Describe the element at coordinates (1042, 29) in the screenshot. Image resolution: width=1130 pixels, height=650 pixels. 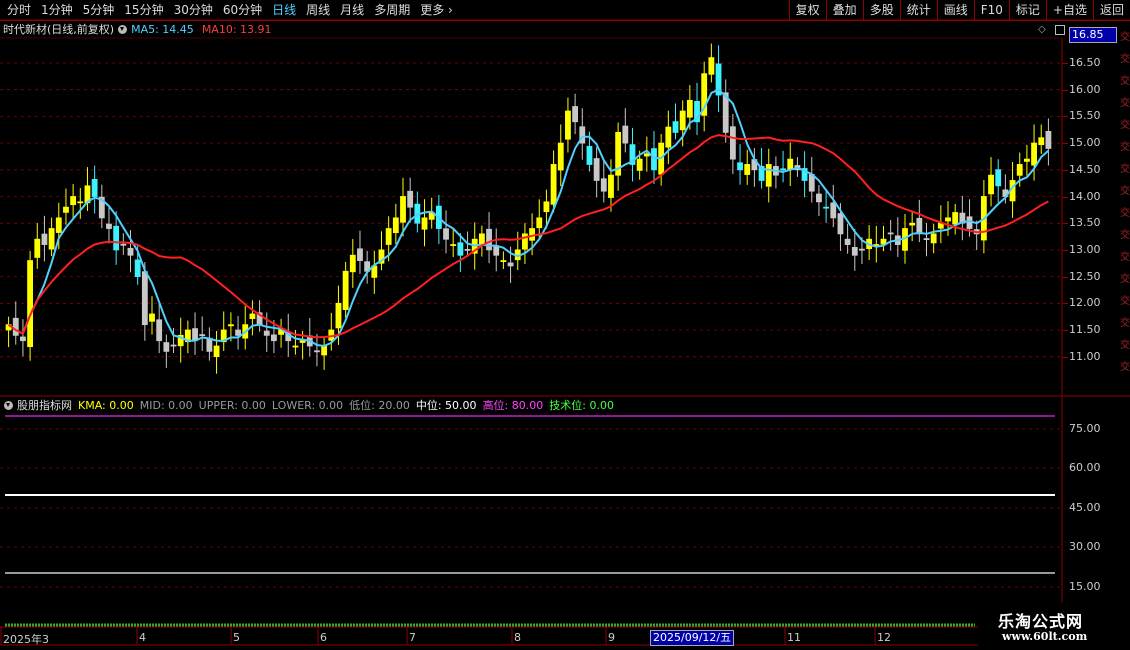
I see `diamond-icon: ◇` at that location.